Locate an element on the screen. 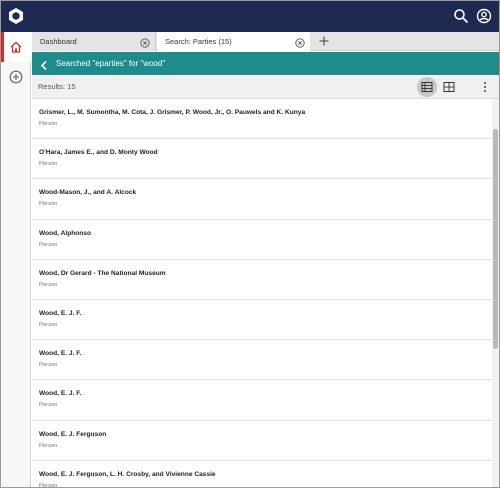 The image size is (500, 488). party-name: Wood, Alphonso is located at coordinates (65, 233).